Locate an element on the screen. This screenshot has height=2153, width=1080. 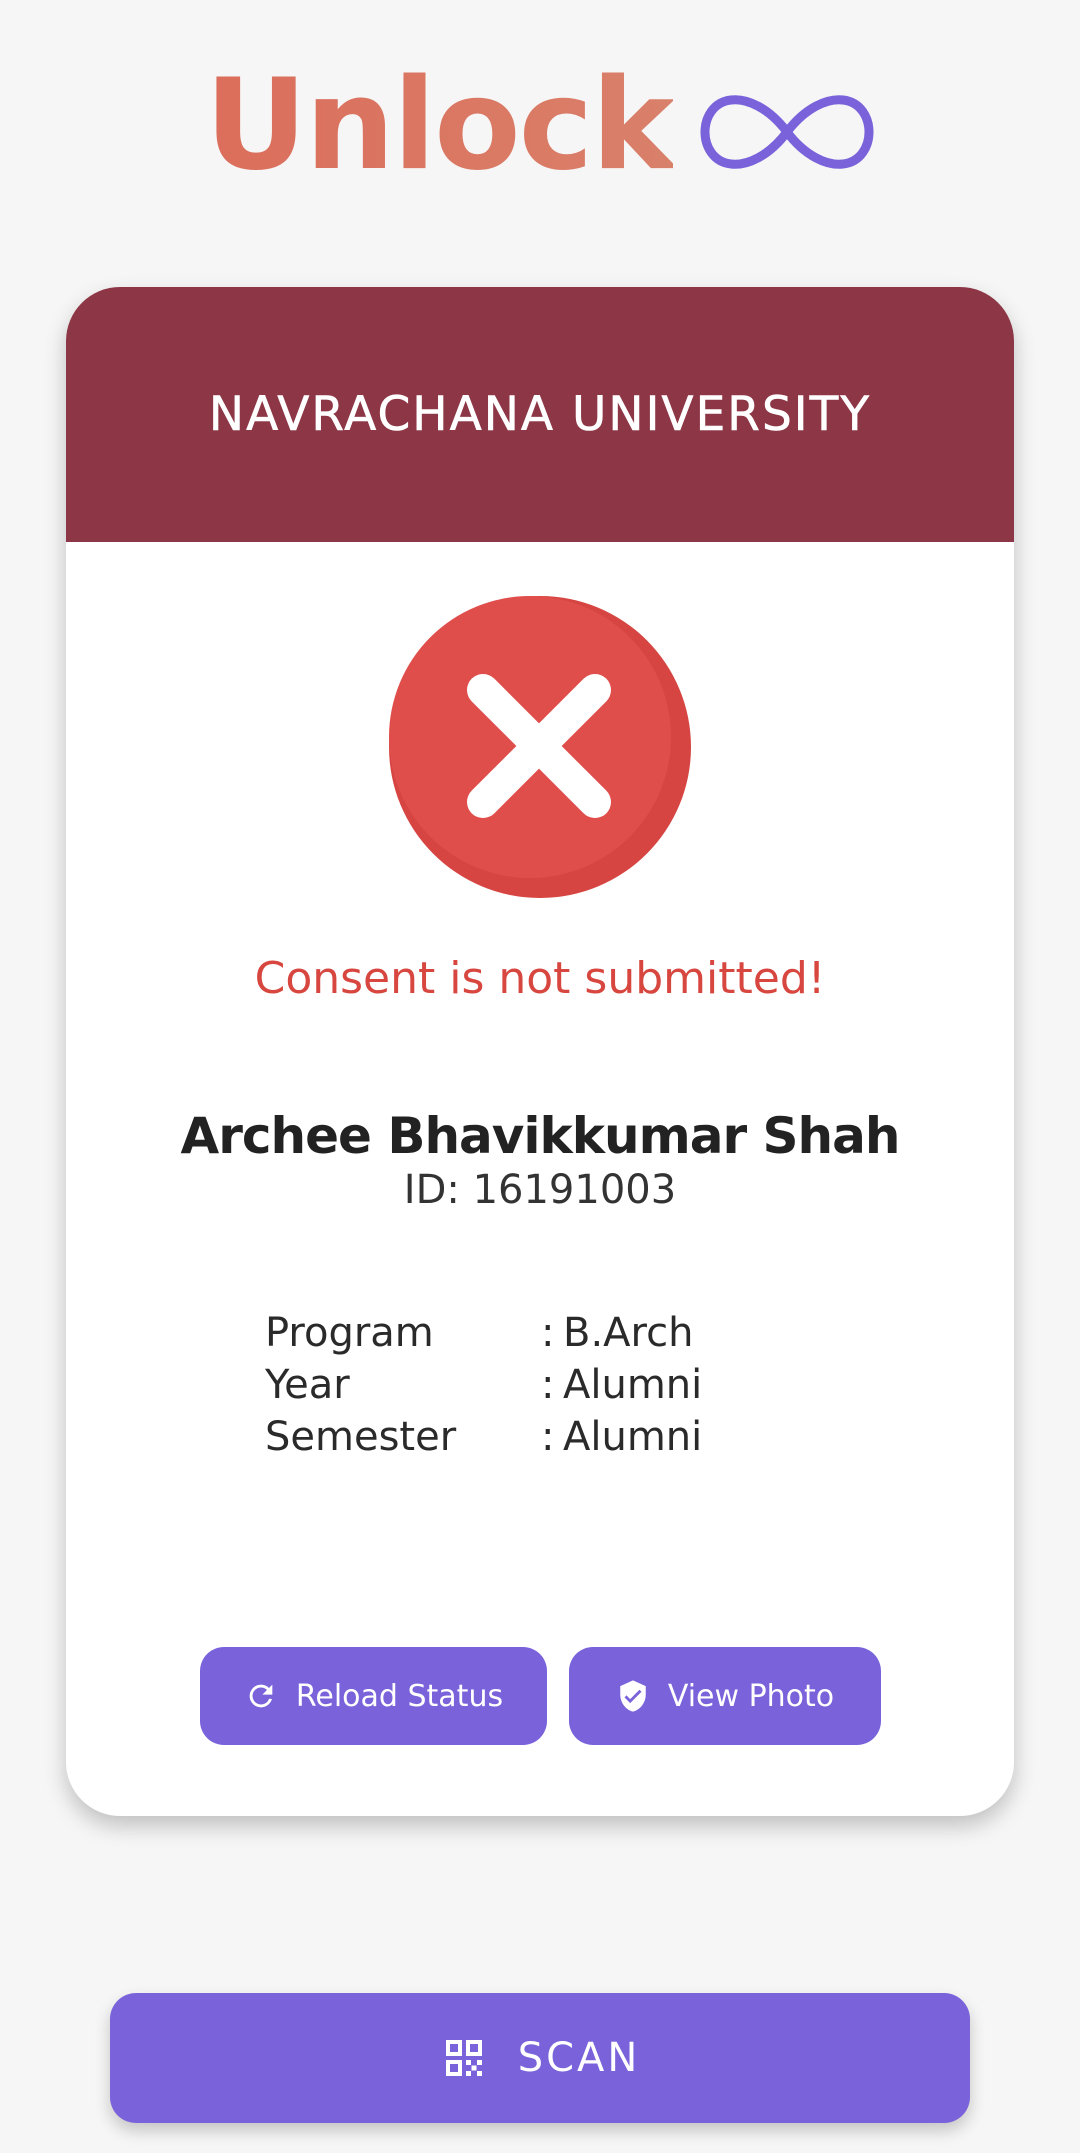
detail-row-semester: Semester : Alumni is located at coordinates (483, 1437).